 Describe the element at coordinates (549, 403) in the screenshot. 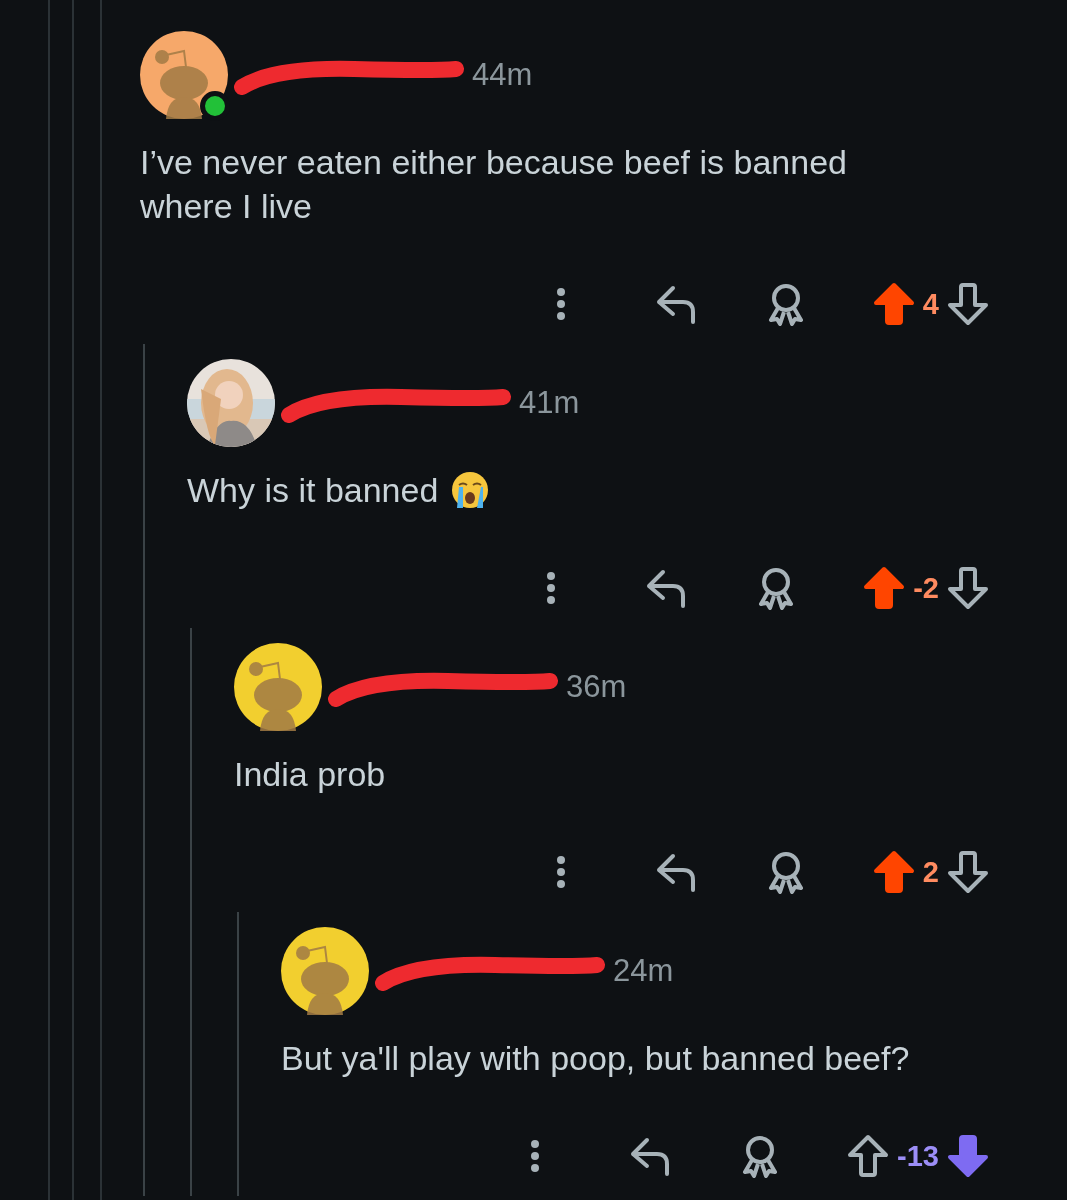

I see `comment-time: 41m` at that location.